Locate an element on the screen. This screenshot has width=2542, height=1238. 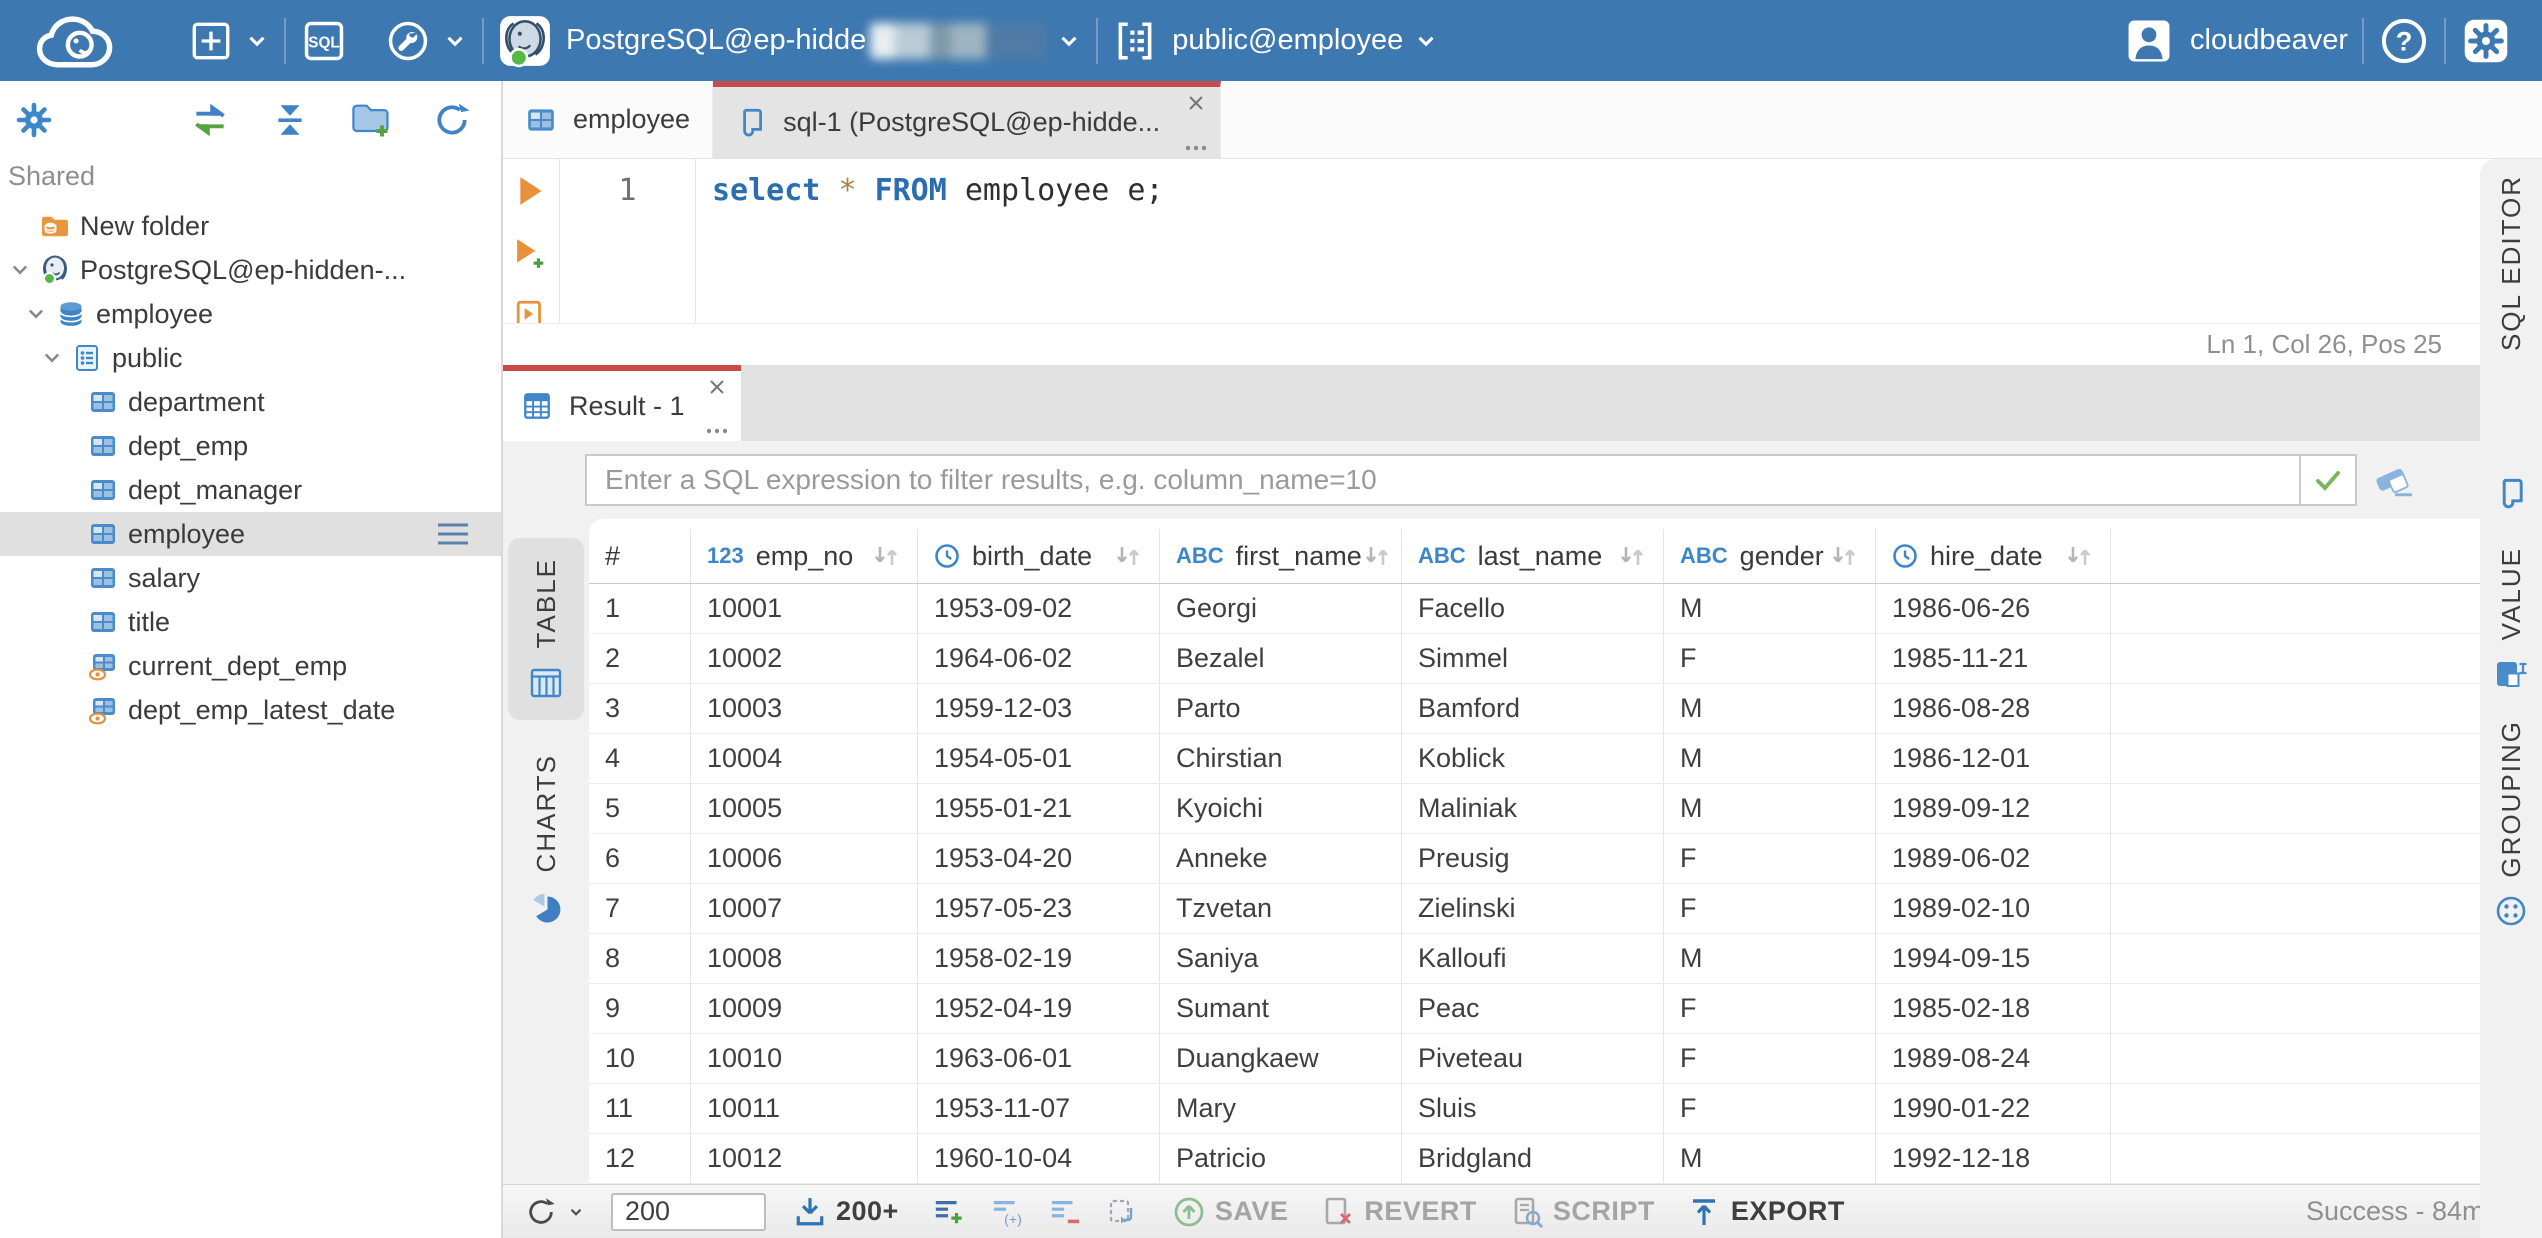
data-cell: Piveteau is located at coordinates (1533, 1058).